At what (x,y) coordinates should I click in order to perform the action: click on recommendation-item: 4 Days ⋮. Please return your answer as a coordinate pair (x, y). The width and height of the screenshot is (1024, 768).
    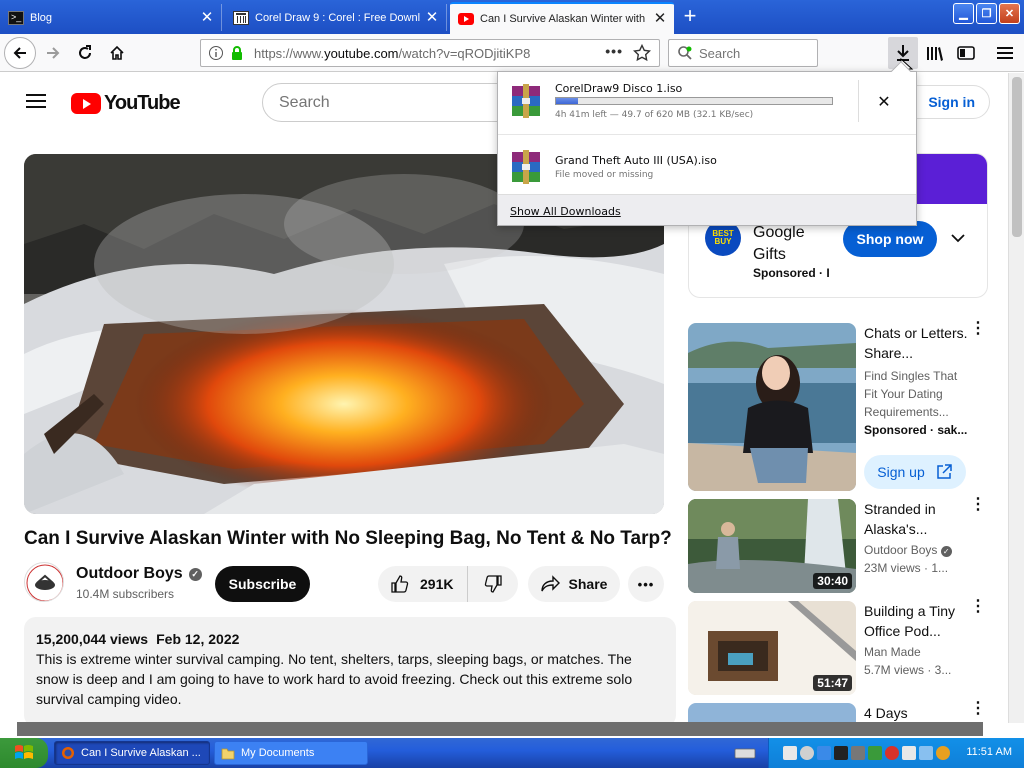
    Looking at the image, I should click on (838, 712).